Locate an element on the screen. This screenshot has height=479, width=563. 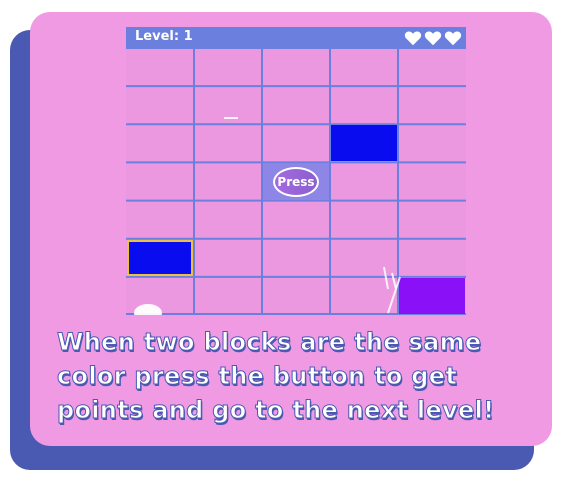
lives-counter is located at coordinates (433, 37).